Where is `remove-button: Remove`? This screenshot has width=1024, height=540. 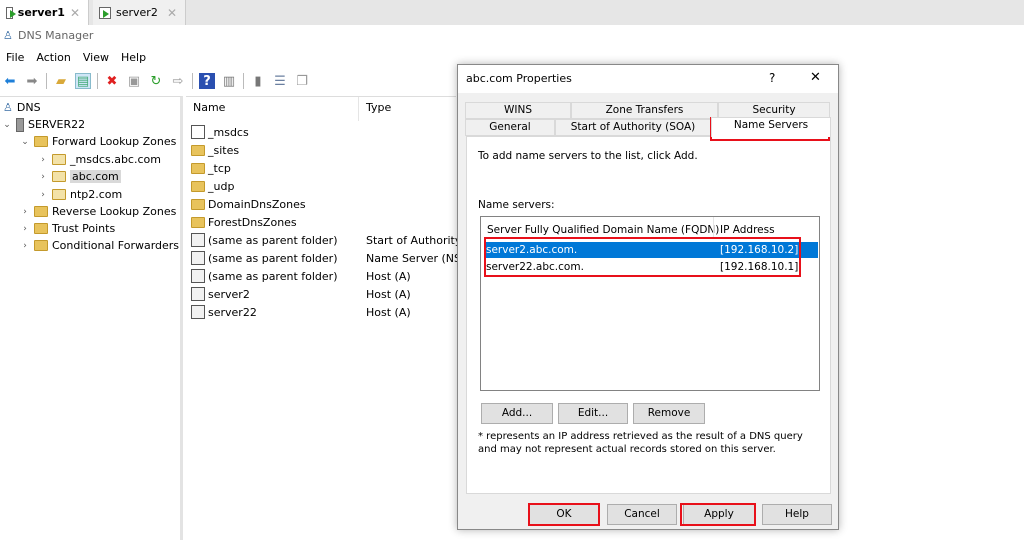 remove-button: Remove is located at coordinates (669, 413).